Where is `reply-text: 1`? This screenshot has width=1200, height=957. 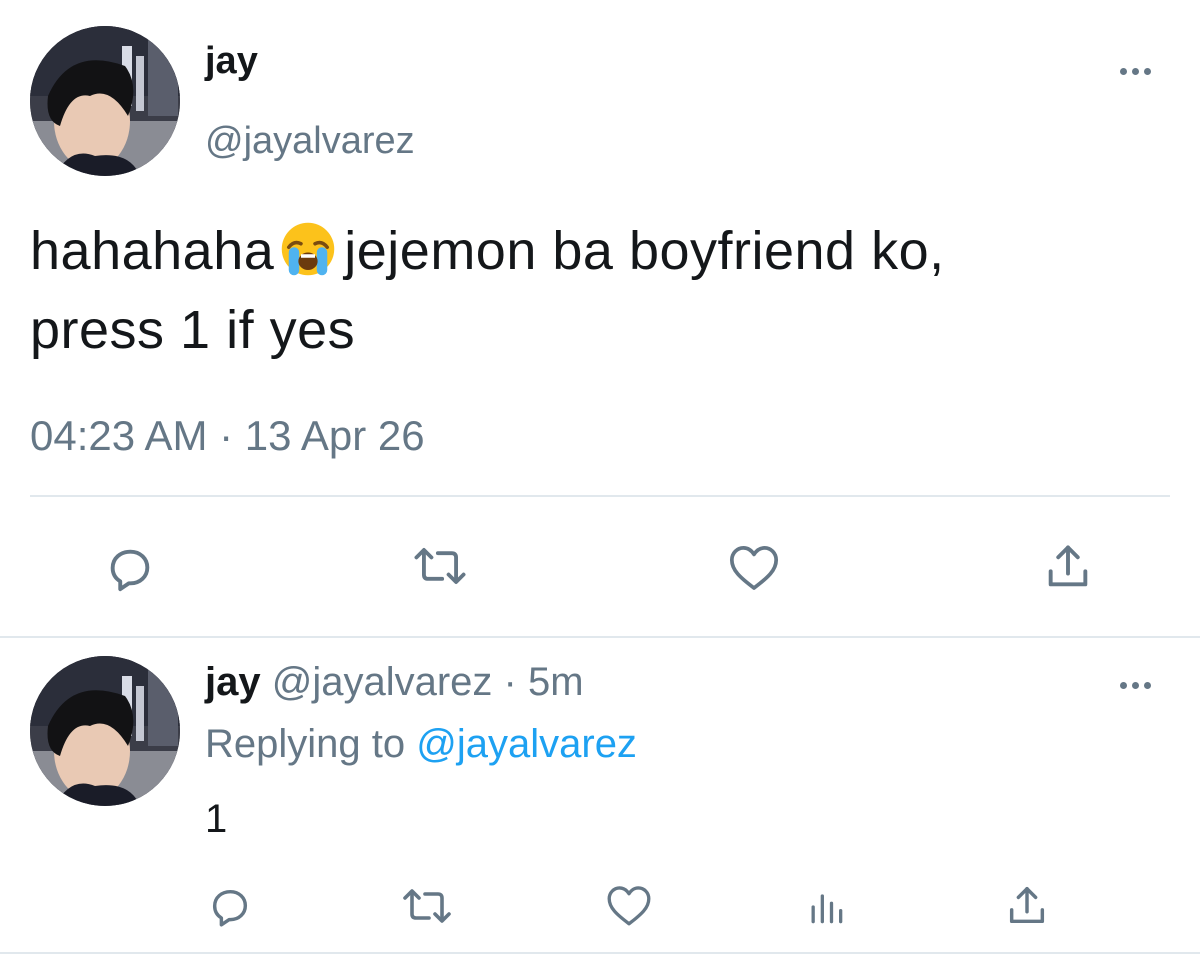
reply-text: 1 is located at coordinates (216, 819).